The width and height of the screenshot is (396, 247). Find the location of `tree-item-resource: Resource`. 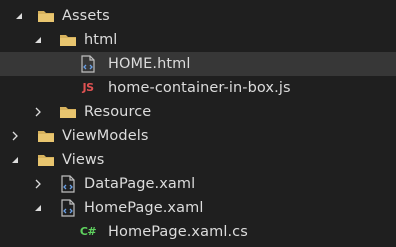

tree-item-resource: Resource is located at coordinates (198, 112).